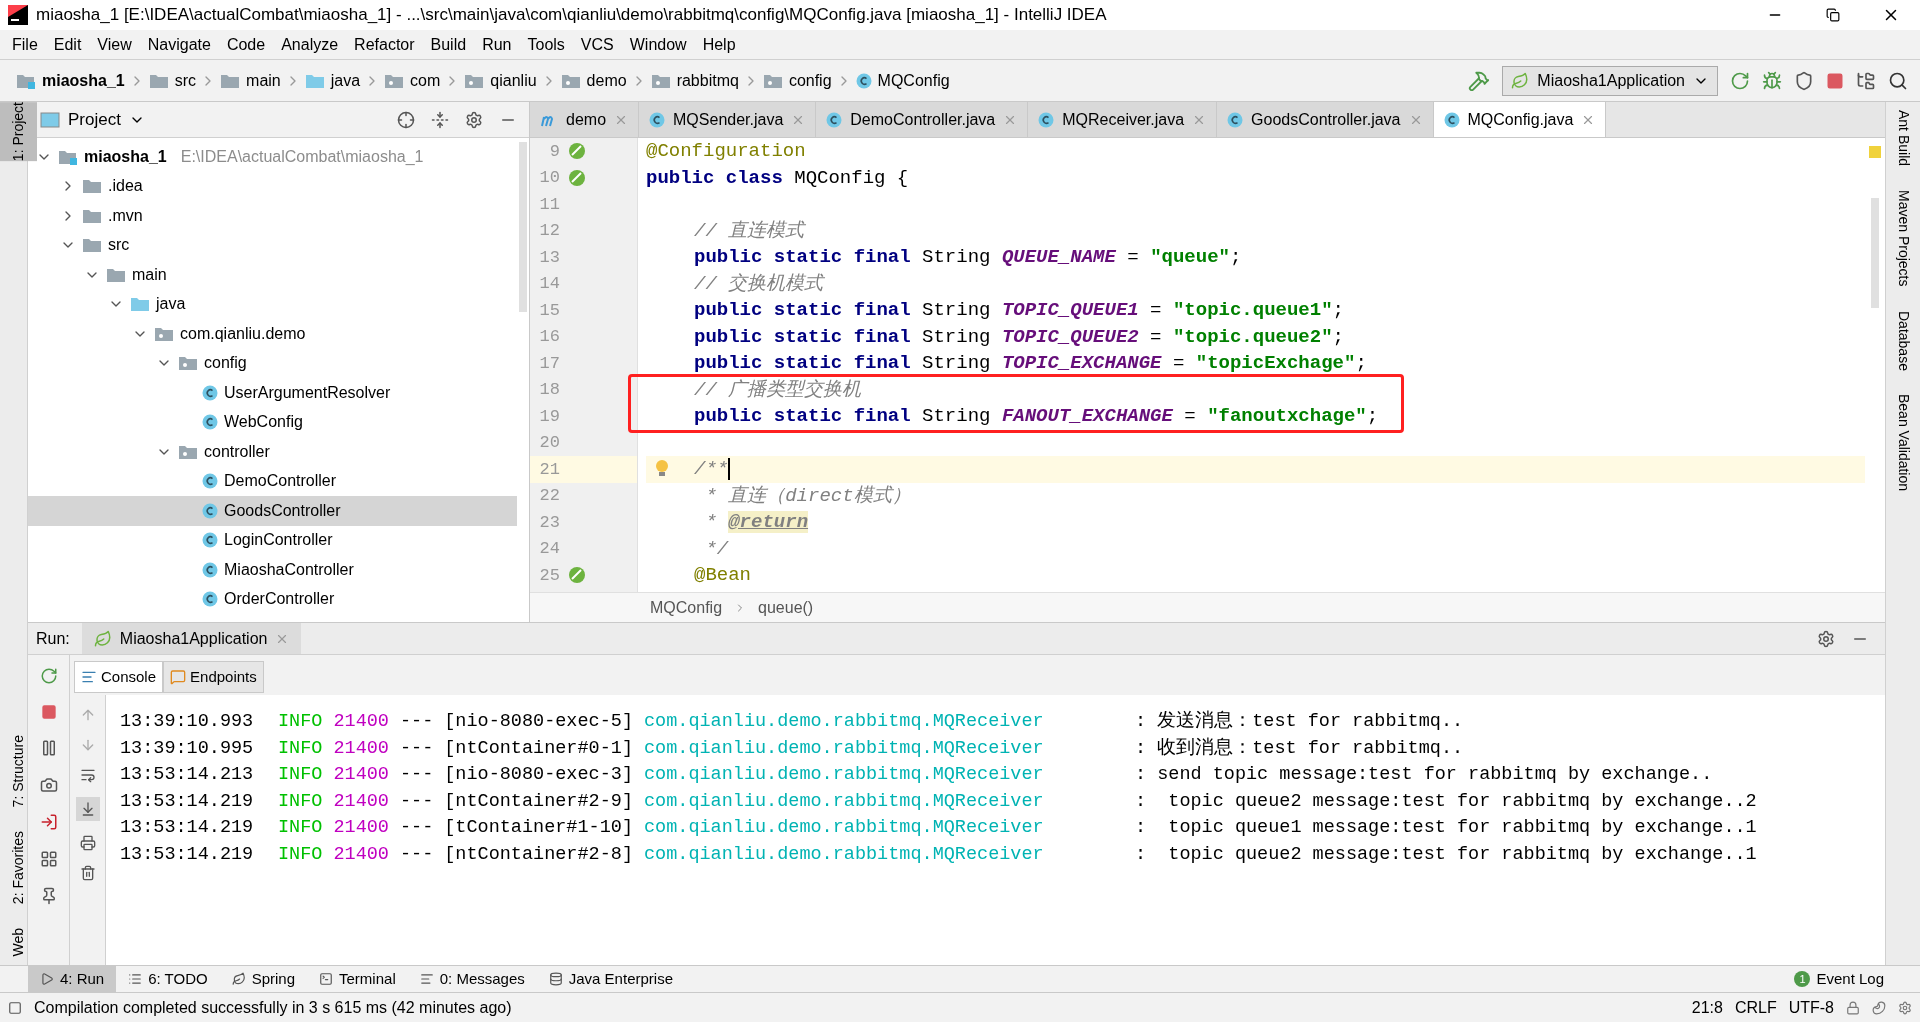  Describe the element at coordinates (48, 822) in the screenshot. I see `exit-icon` at that location.